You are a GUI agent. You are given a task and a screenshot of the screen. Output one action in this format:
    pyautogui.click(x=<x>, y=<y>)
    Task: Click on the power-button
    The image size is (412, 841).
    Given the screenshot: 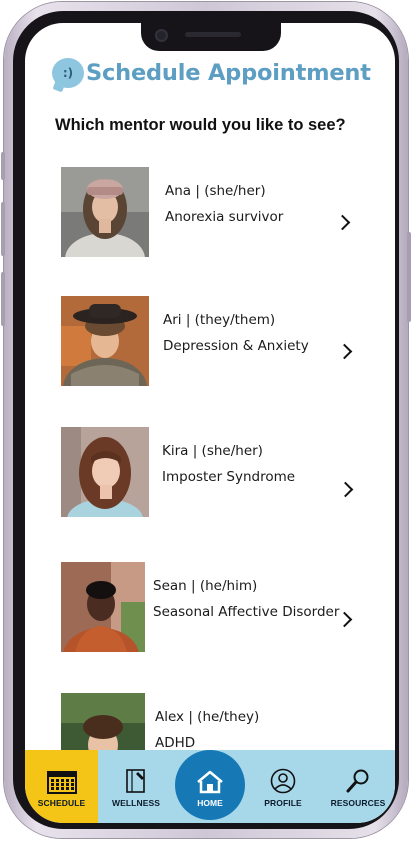 What is the action you would take?
    pyautogui.click(x=409, y=277)
    